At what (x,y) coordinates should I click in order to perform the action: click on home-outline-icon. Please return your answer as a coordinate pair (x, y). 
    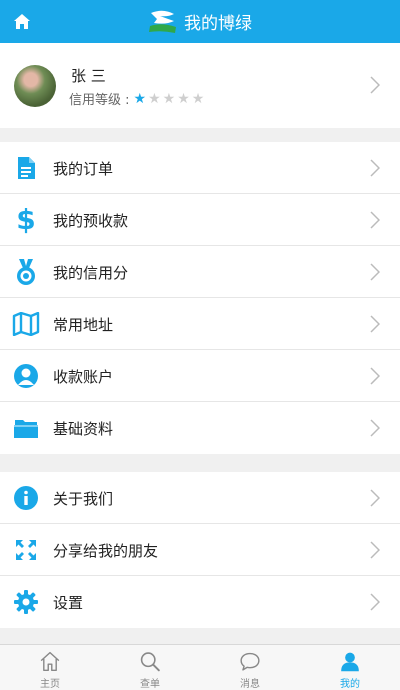
    Looking at the image, I should click on (50, 661).